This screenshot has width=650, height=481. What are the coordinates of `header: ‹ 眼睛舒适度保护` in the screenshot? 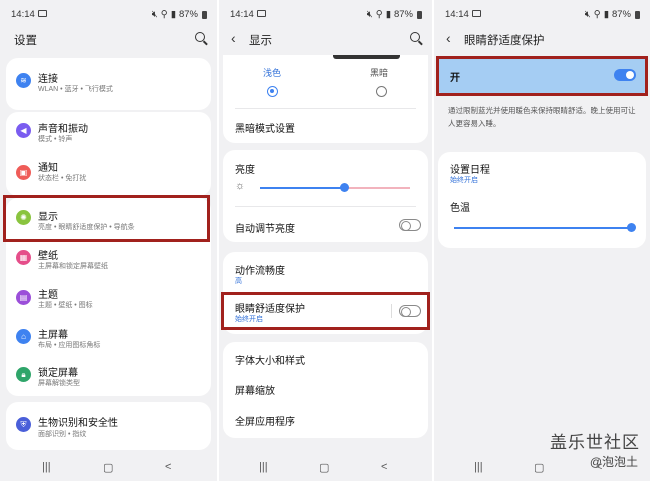 It's located at (542, 39).